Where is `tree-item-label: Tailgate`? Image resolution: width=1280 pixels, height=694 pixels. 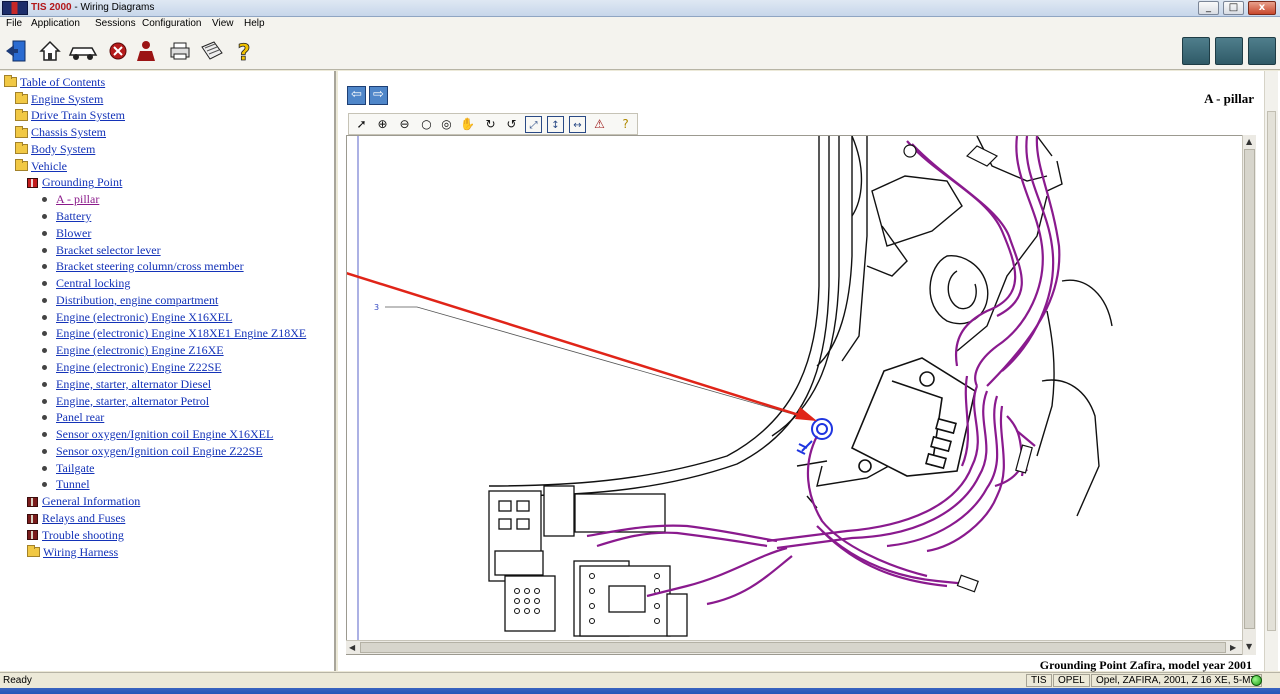
tree-item-label: Tailgate is located at coordinates (75, 468).